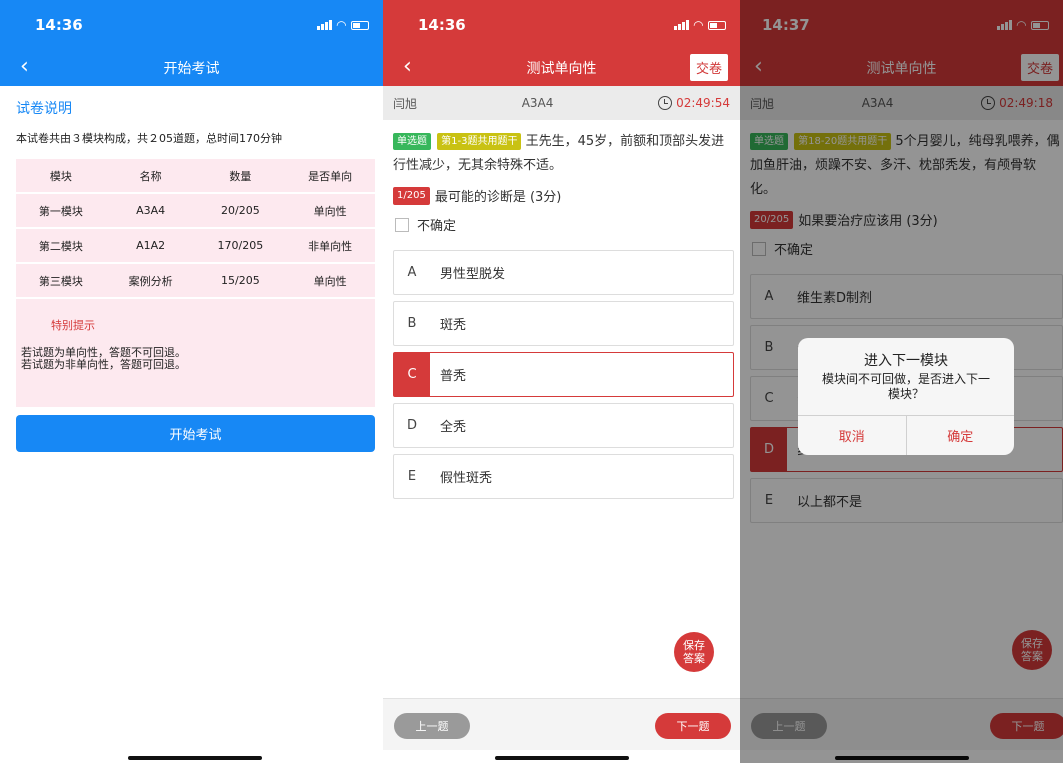 This screenshot has height=763, width=1063. What do you see at coordinates (905, 386) in the screenshot?
I see `dialog-message: 模块间不可回做，是否进入下一模块？` at bounding box center [905, 386].